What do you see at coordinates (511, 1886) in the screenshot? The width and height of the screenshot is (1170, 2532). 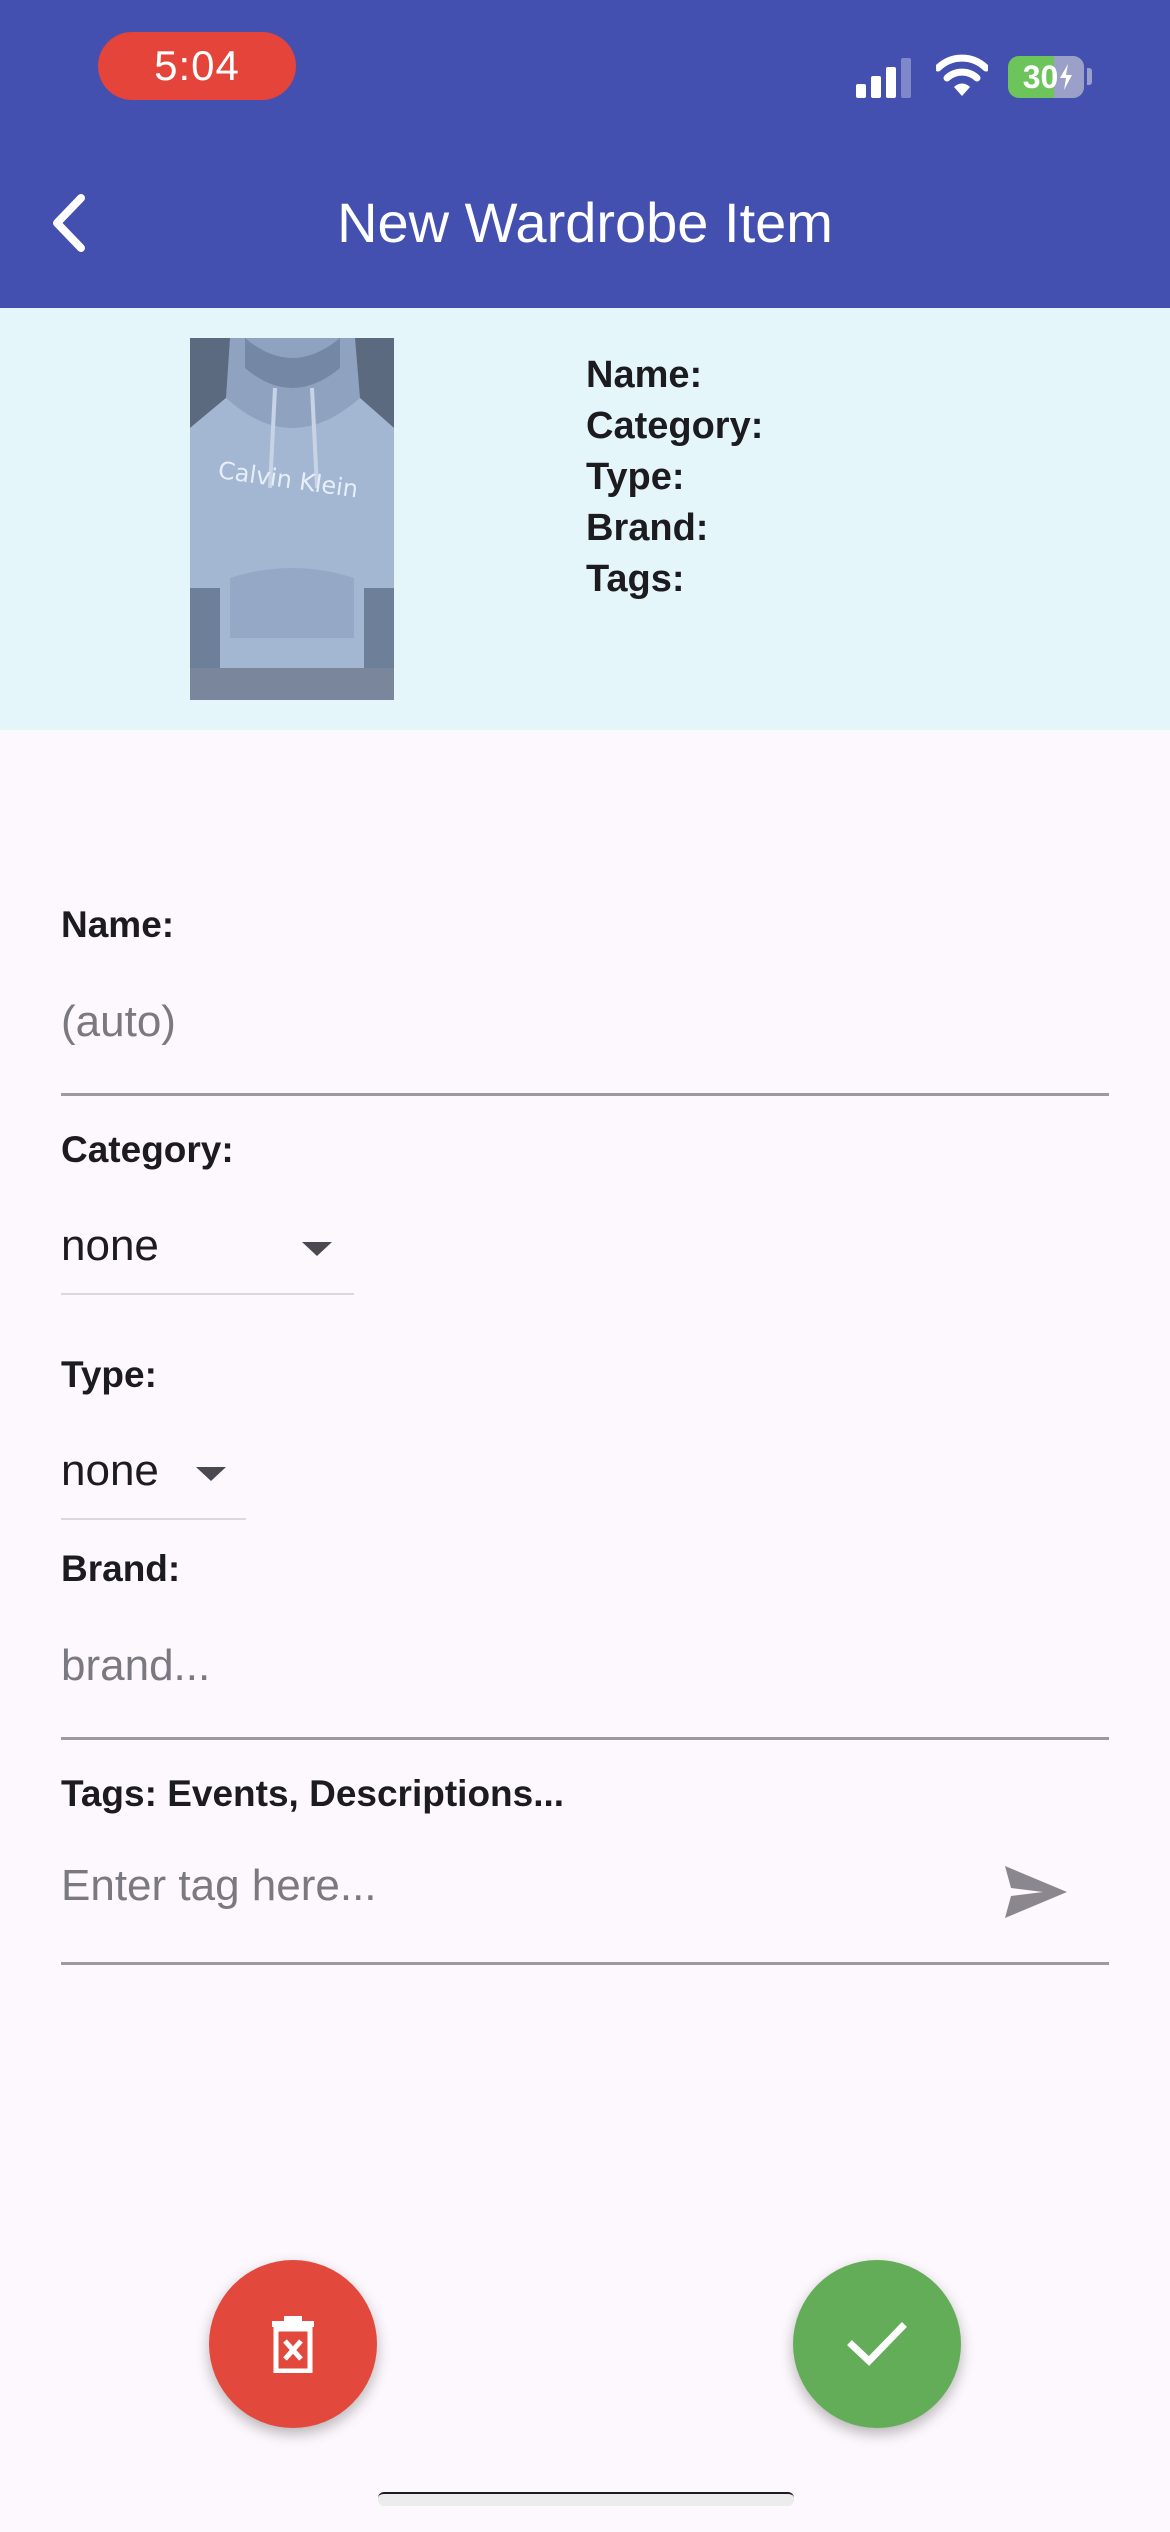 I see `tag-input` at bounding box center [511, 1886].